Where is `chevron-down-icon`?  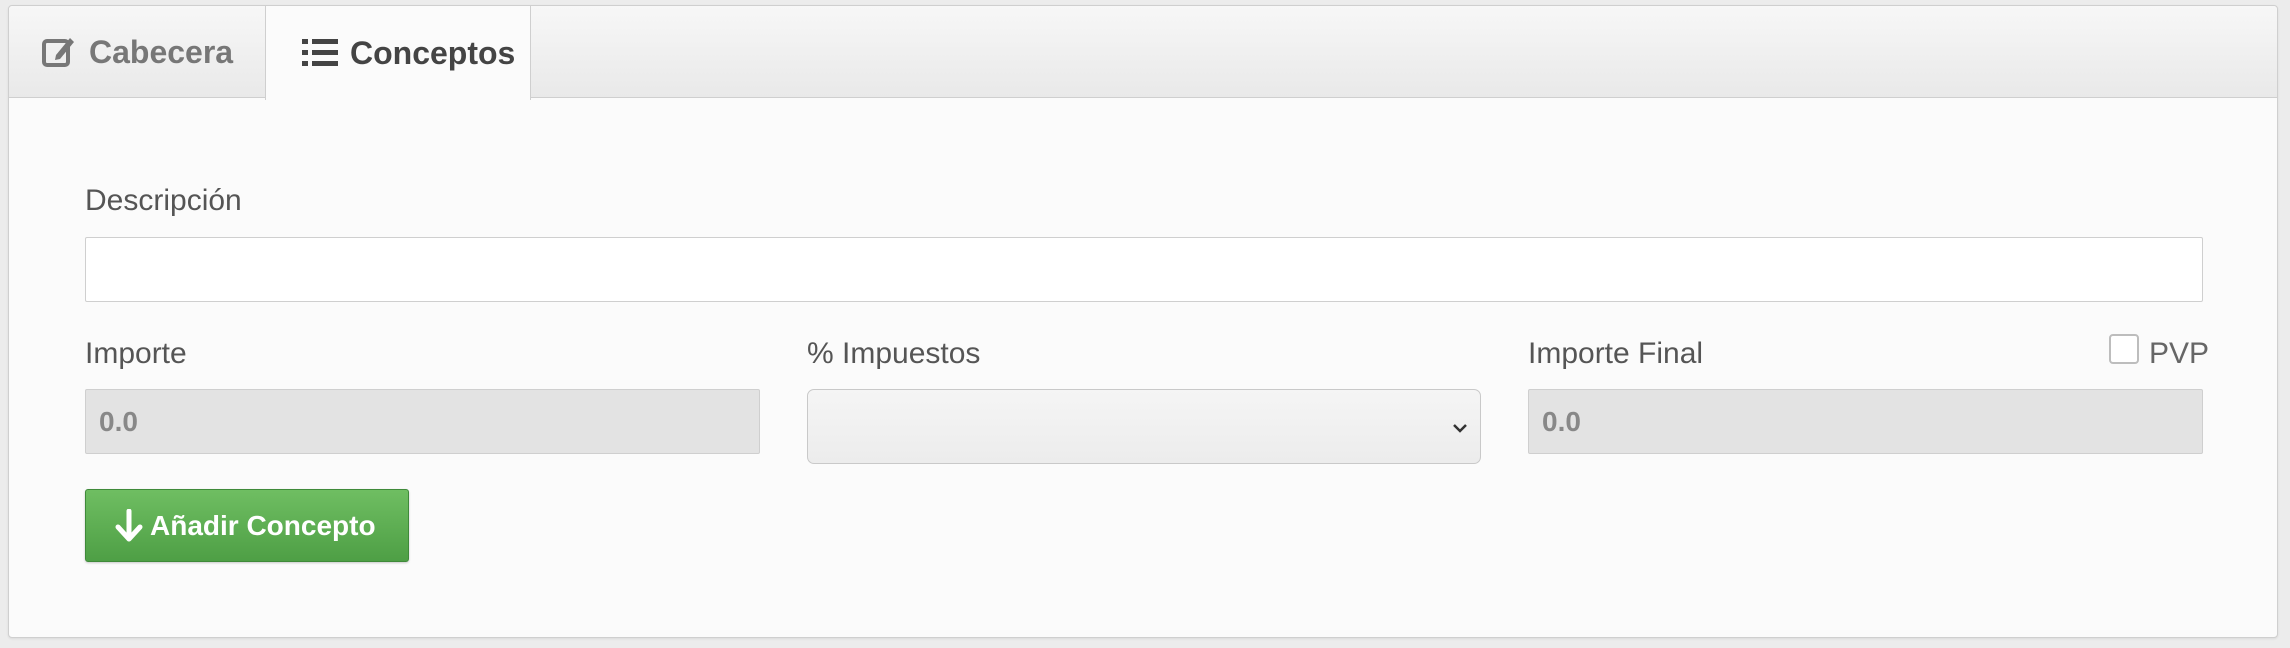
chevron-down-icon is located at coordinates (1460, 428).